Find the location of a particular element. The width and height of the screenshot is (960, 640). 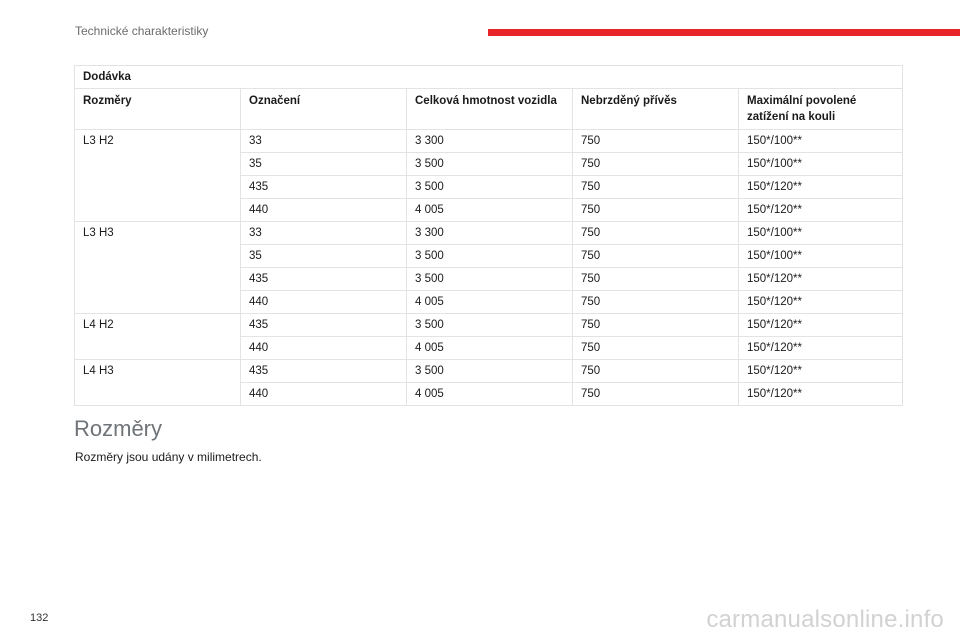

table-row: L3 H3 33 3 300 750 150*/100** is located at coordinates (489, 267).